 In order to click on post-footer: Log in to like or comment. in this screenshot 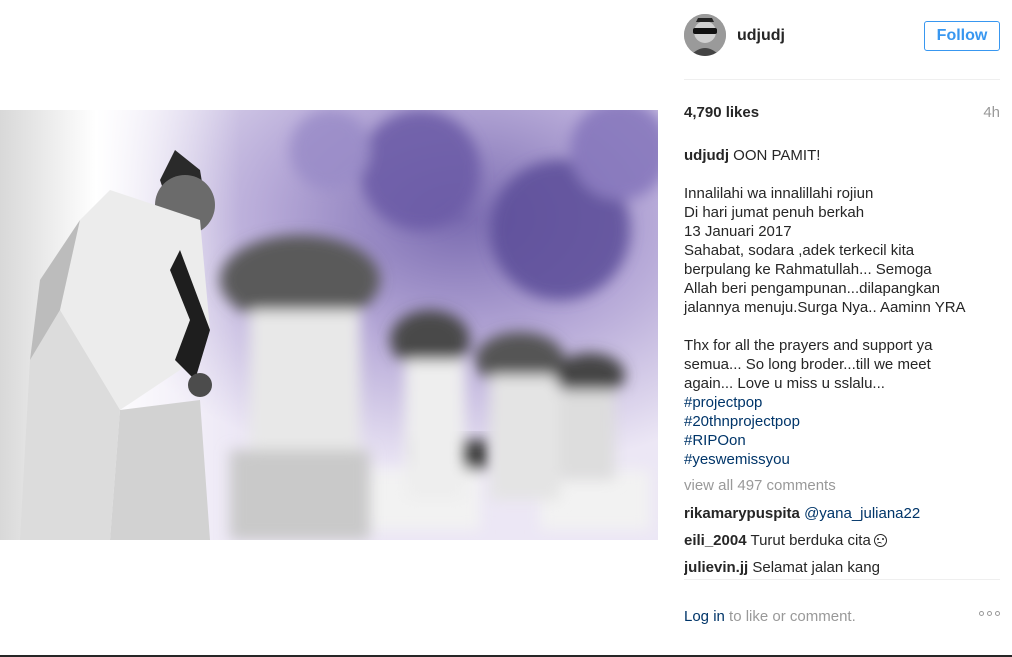, I will do `click(842, 619)`.